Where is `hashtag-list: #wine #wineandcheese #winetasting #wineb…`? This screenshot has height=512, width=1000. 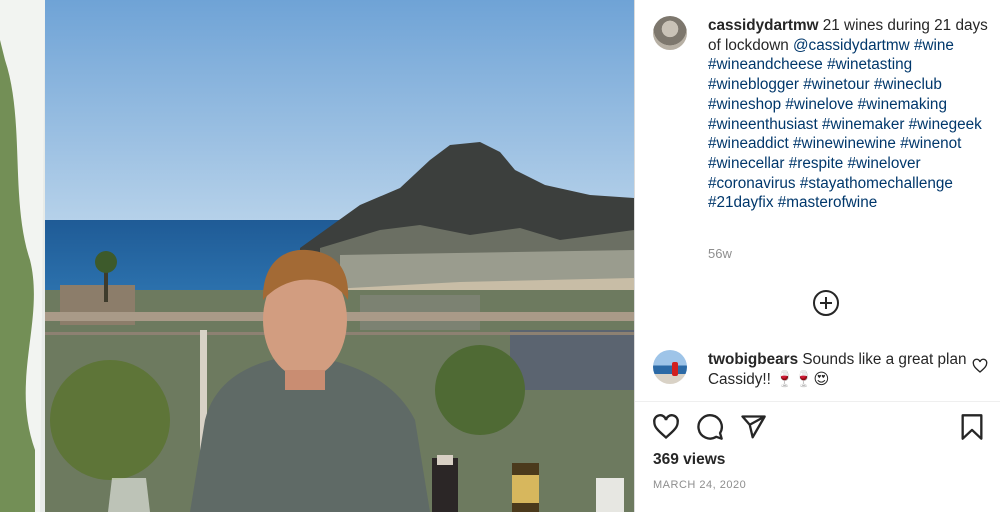
hashtag-list: #wine #wineandcheese #winetasting #wineb… is located at coordinates (845, 124).